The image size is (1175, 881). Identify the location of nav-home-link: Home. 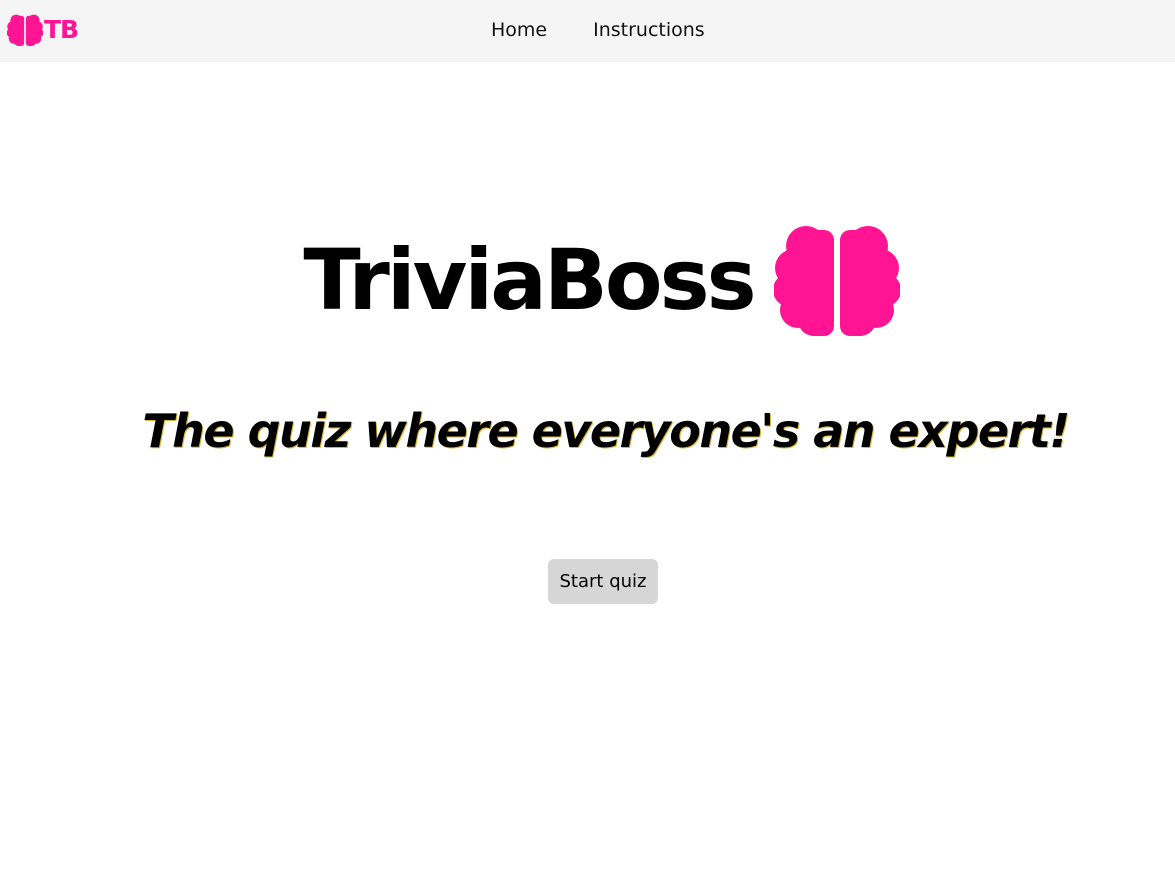
(519, 30).